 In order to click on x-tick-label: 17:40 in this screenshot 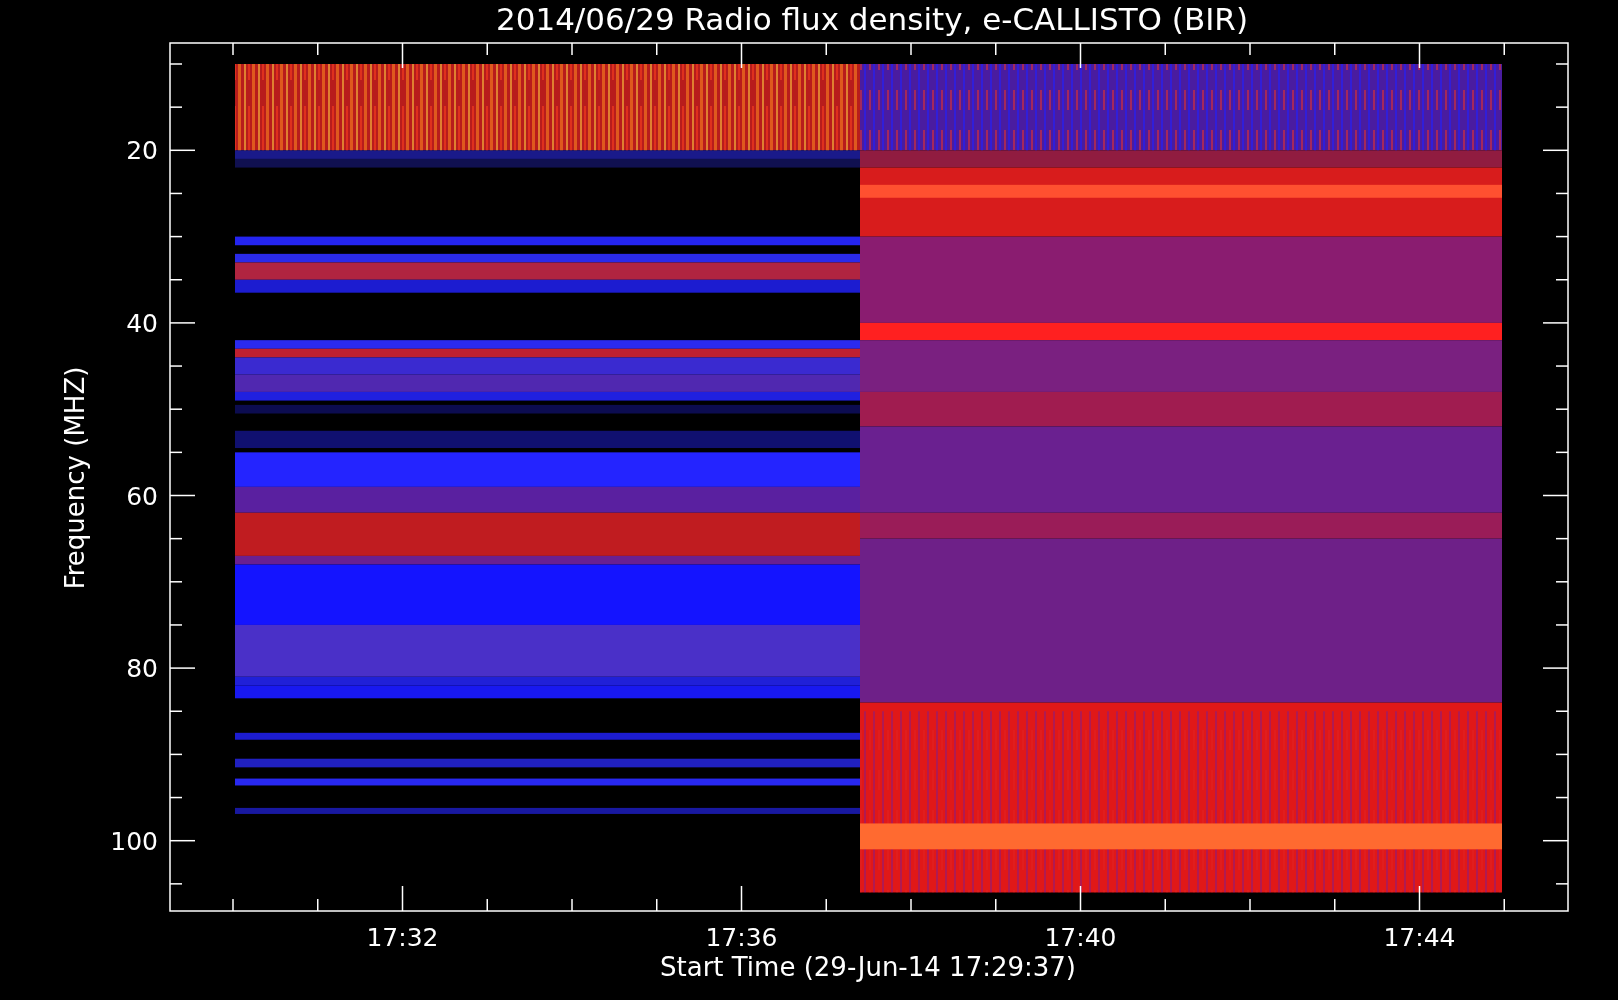, I will do `click(1080, 937)`.